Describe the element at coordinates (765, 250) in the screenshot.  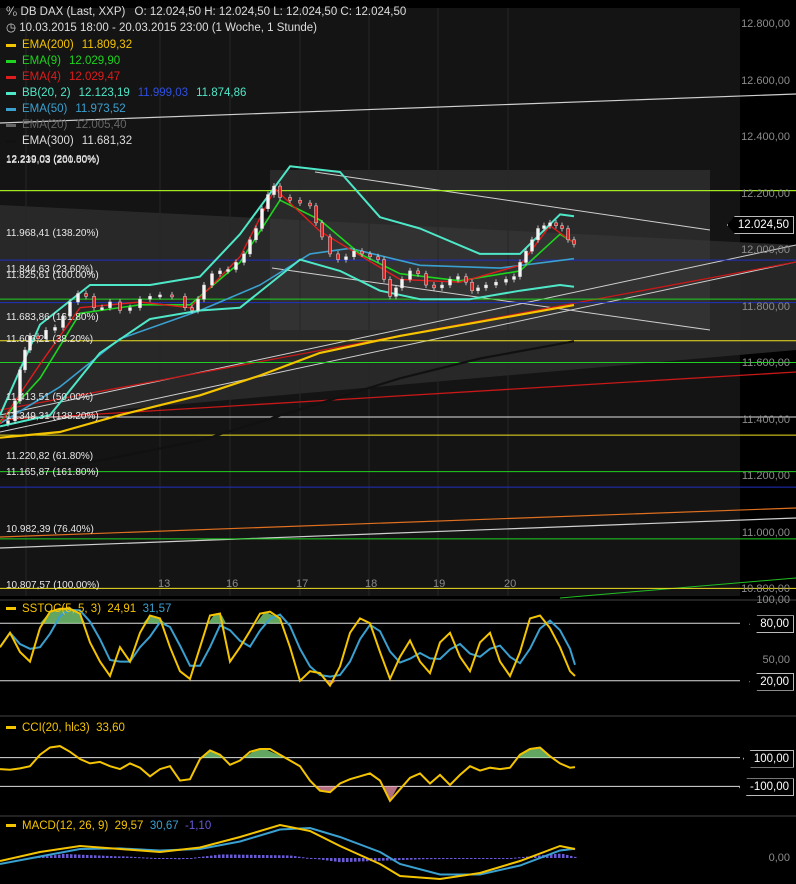
I see `price-axis-tick: 12.000,00` at that location.